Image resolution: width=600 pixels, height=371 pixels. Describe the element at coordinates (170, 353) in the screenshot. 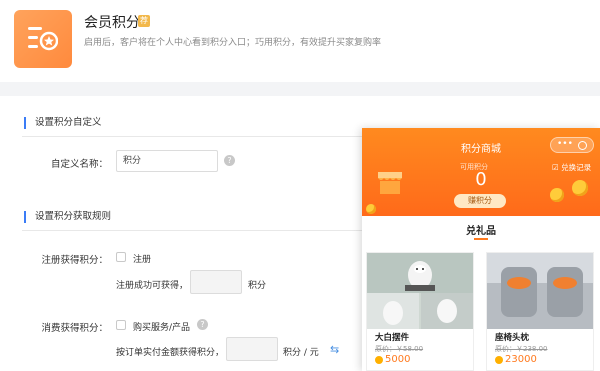

I see `consume-order-text: 按订单实付金额获得积分，` at that location.